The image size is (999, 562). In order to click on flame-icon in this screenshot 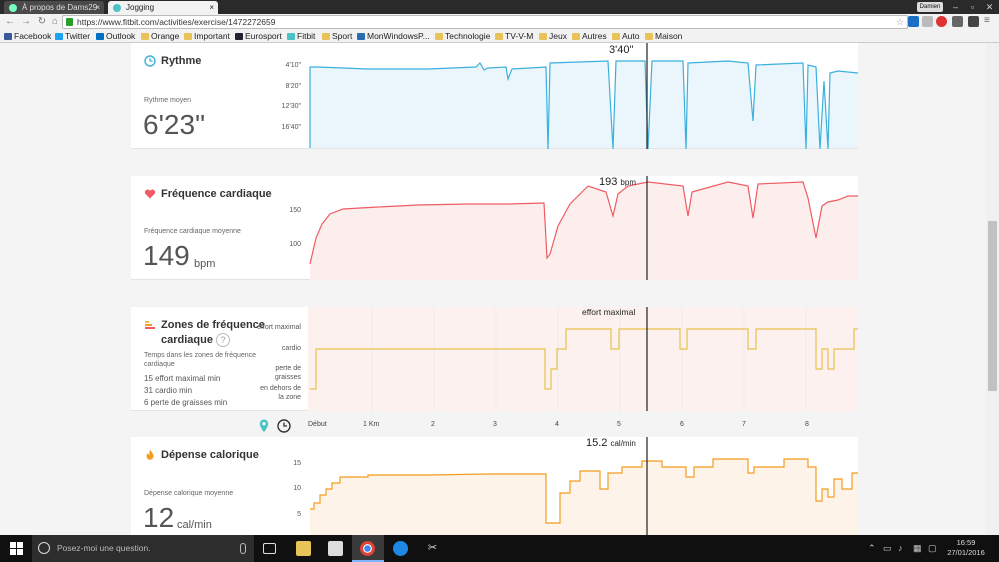, I will do `click(150, 454)`.